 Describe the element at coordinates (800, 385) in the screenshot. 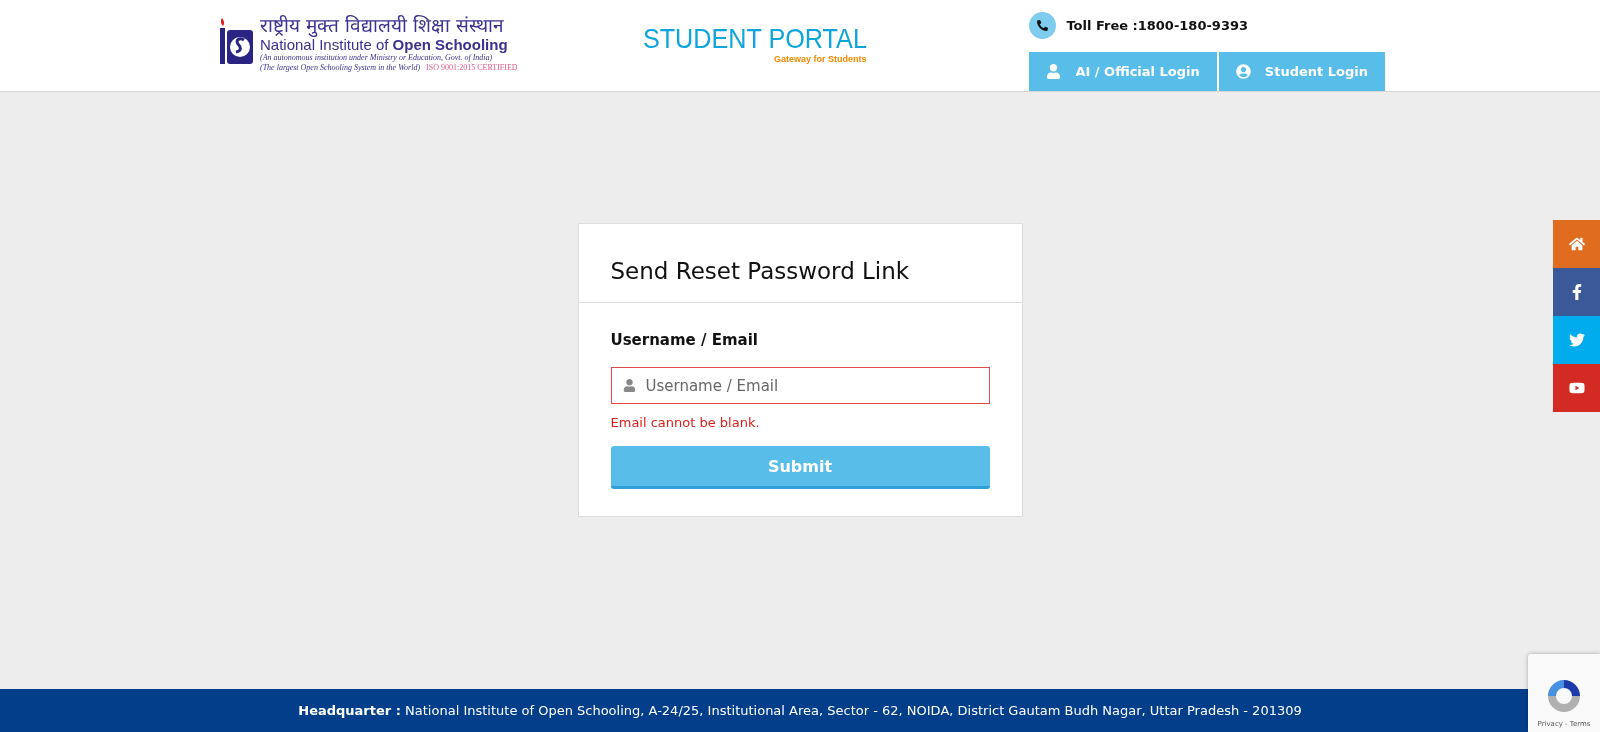

I see `username-field: Username / Email` at that location.